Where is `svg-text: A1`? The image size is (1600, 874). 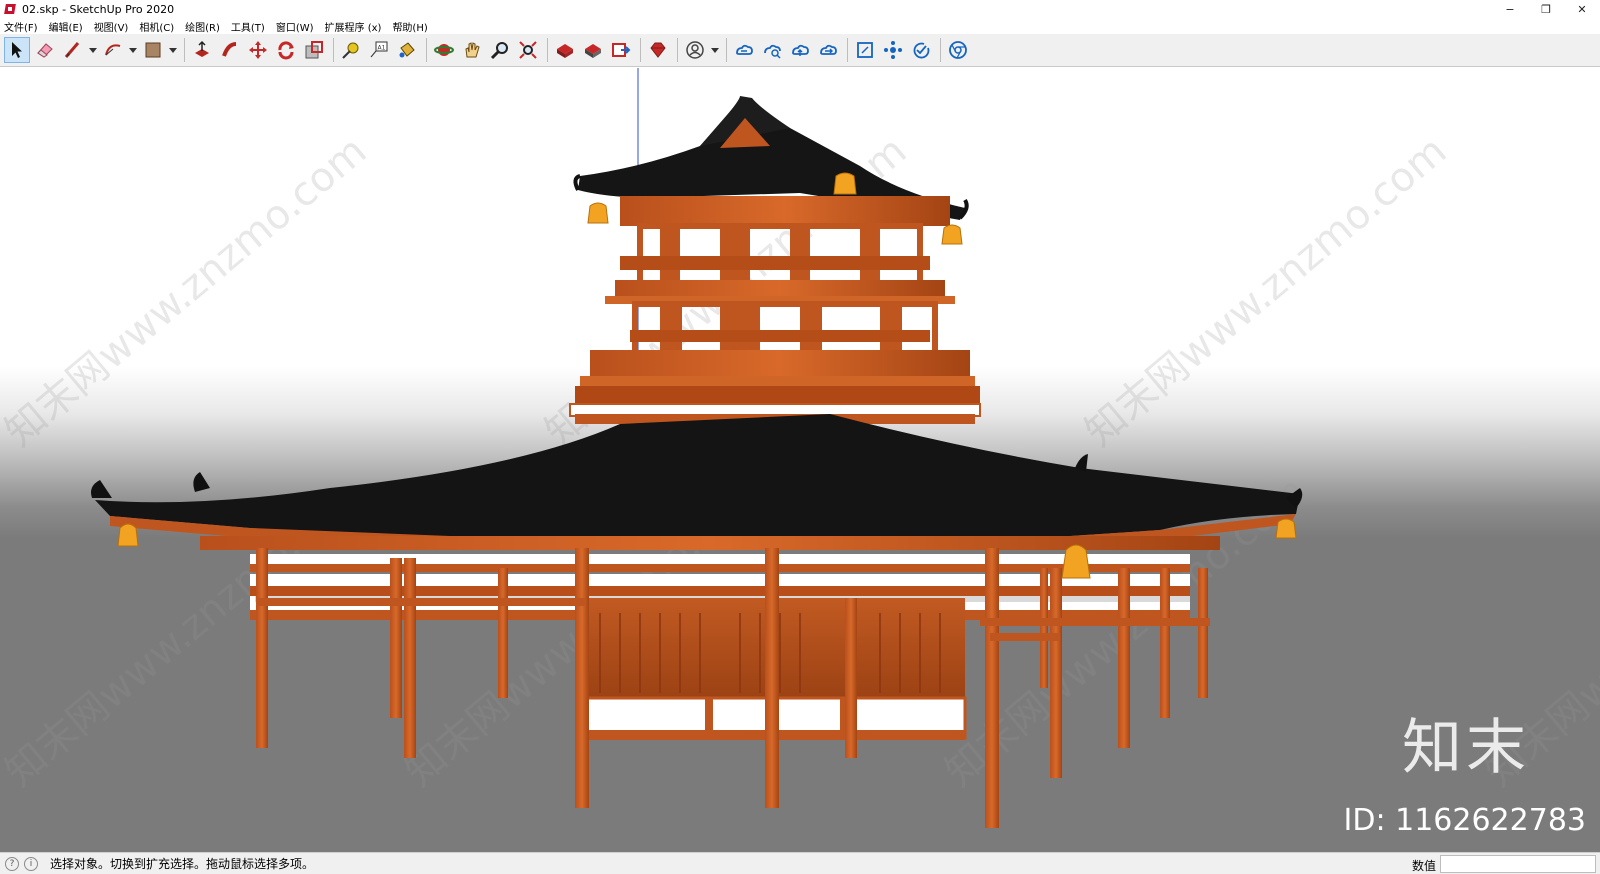
svg-text: A1 is located at coordinates (382, 48).